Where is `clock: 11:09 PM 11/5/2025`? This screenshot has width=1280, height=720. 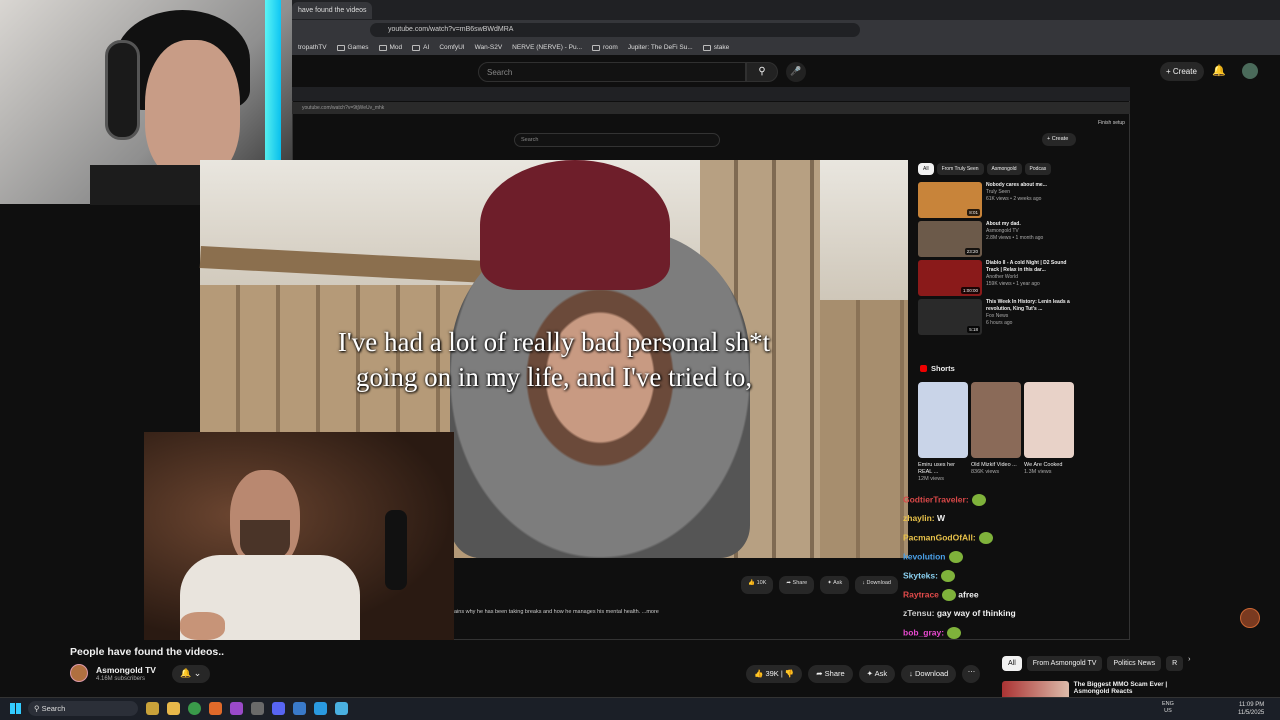 clock: 11:09 PM 11/5/2025 is located at coordinates (1251, 709).